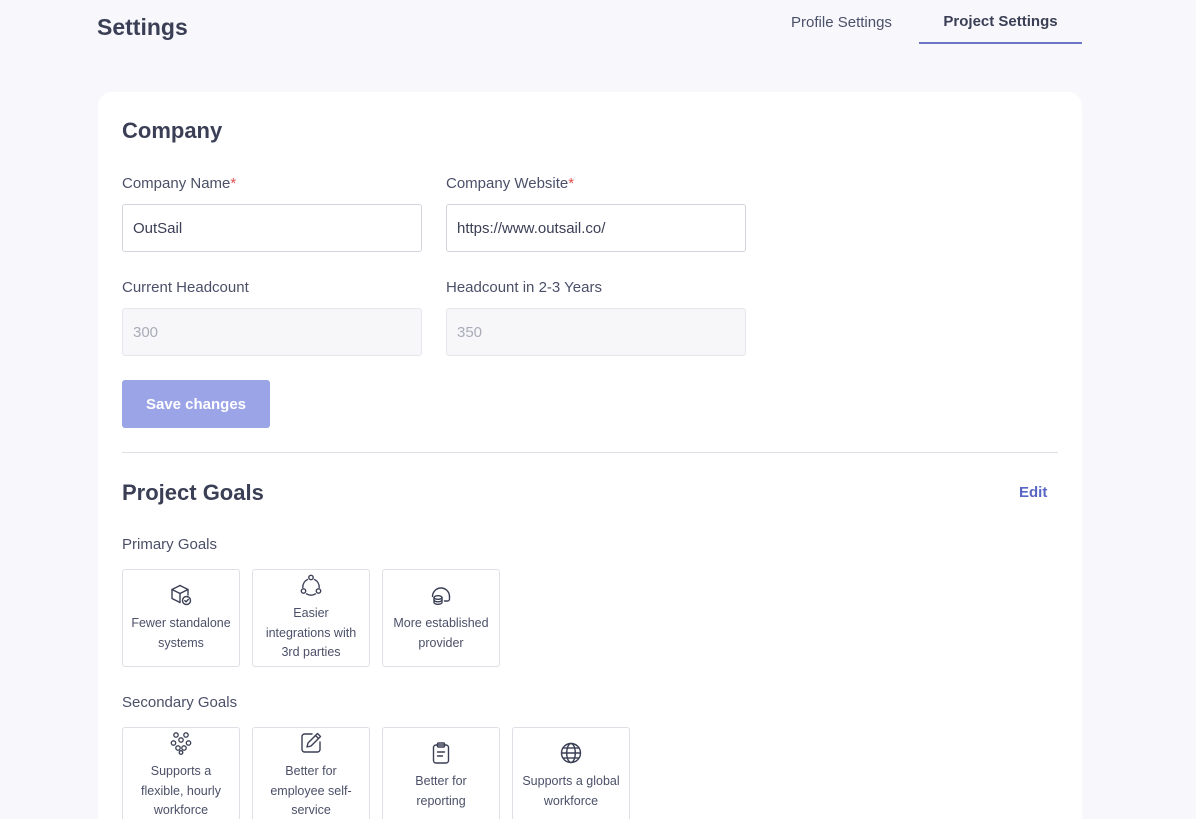 The height and width of the screenshot is (819, 1196). I want to click on cube-check-icon, so click(181, 595).